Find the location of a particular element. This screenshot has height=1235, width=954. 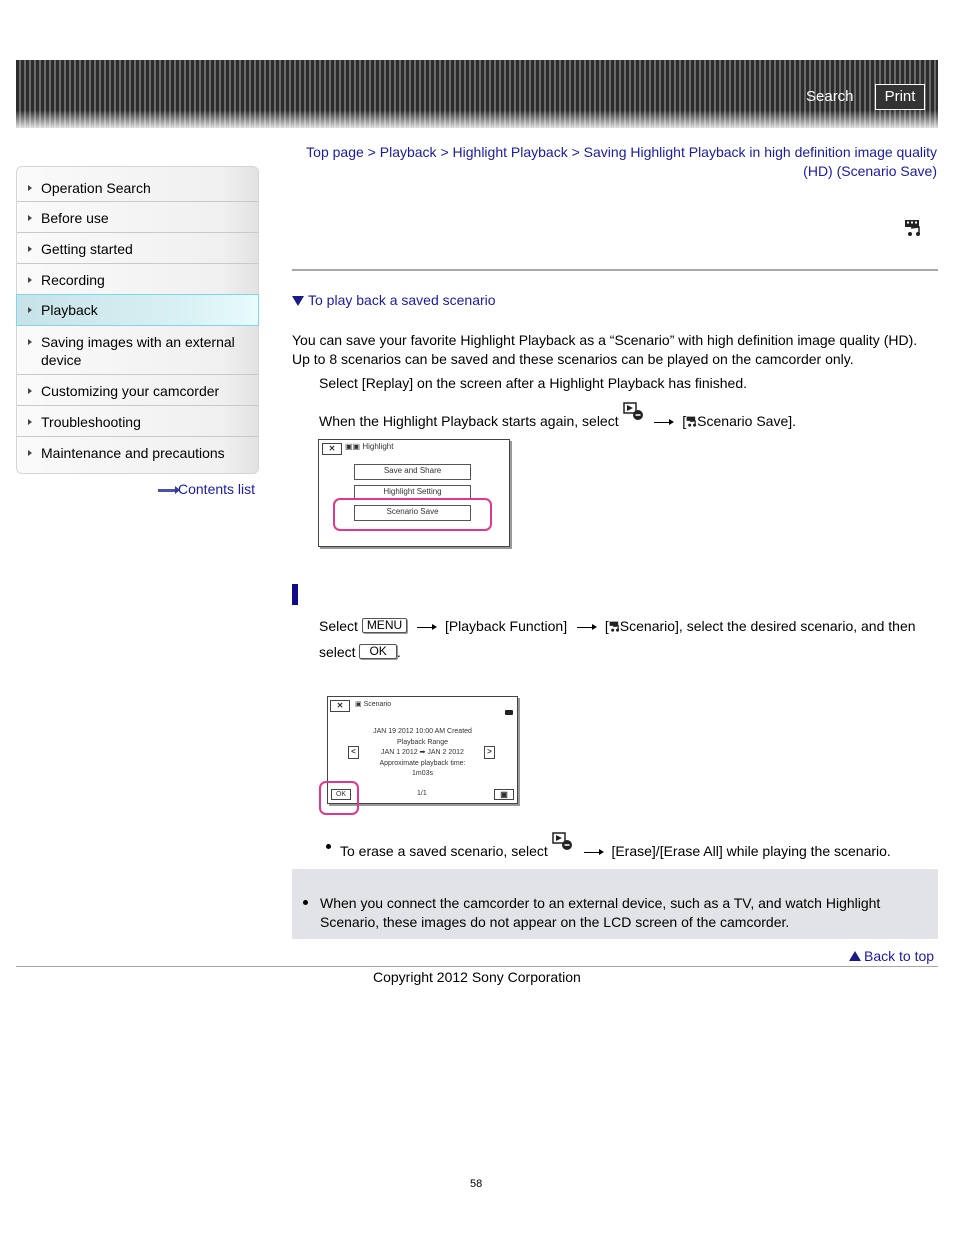

sidebar-item-maintenance: Maintenance and precautions is located at coordinates (137, 455).